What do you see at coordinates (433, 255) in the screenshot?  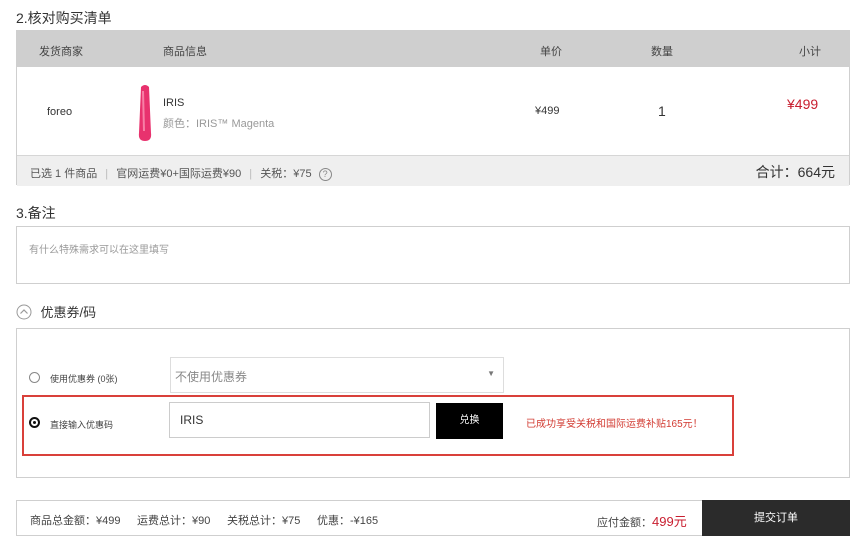 I see `remark-textarea: 有什么特殊需求可以在这里填写` at bounding box center [433, 255].